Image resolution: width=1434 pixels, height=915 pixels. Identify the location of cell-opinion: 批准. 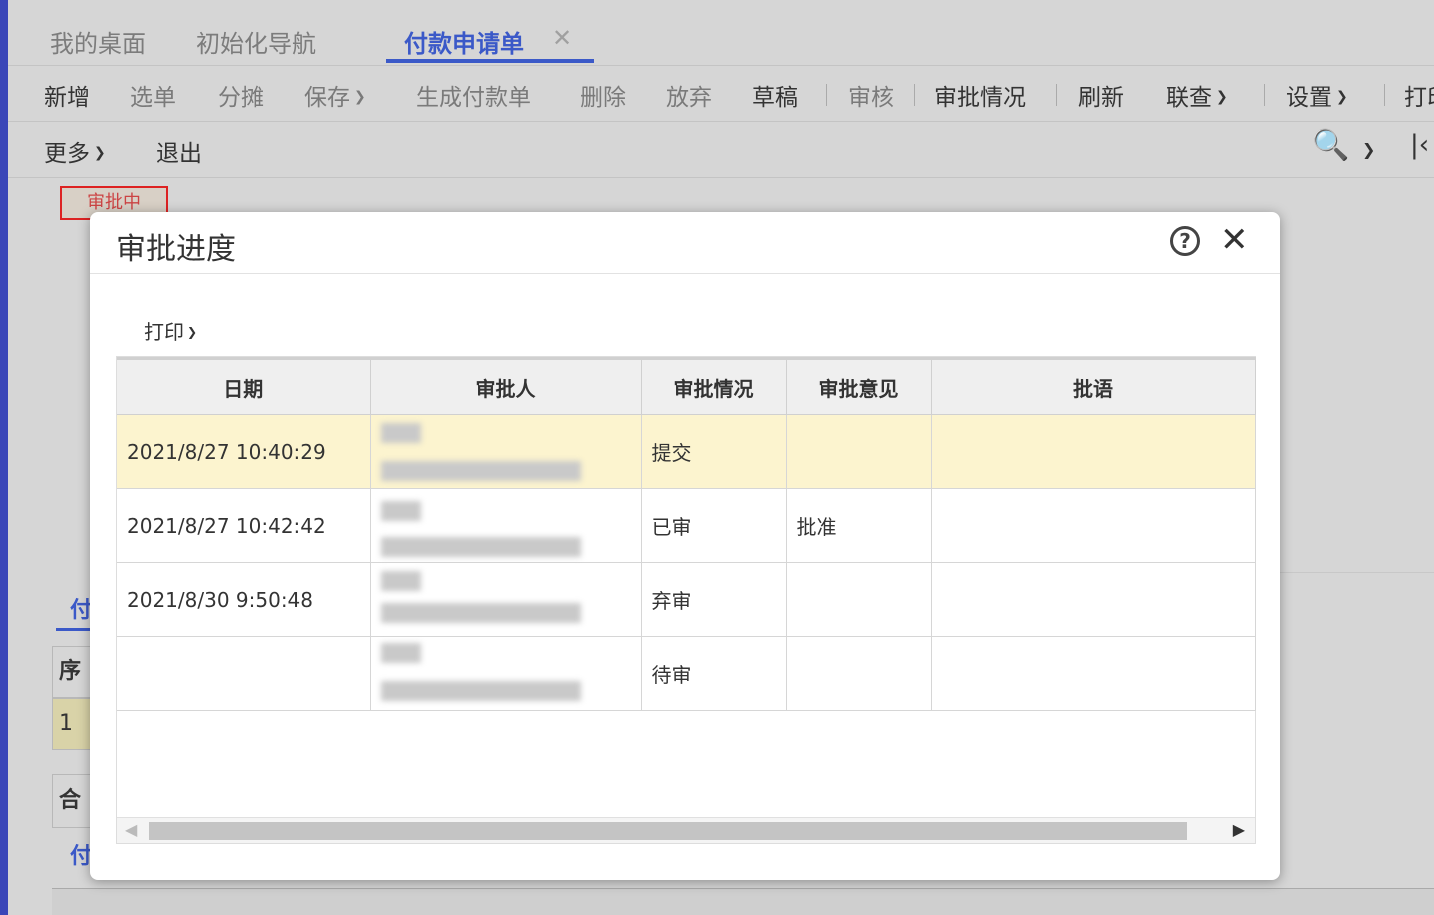
(859, 525).